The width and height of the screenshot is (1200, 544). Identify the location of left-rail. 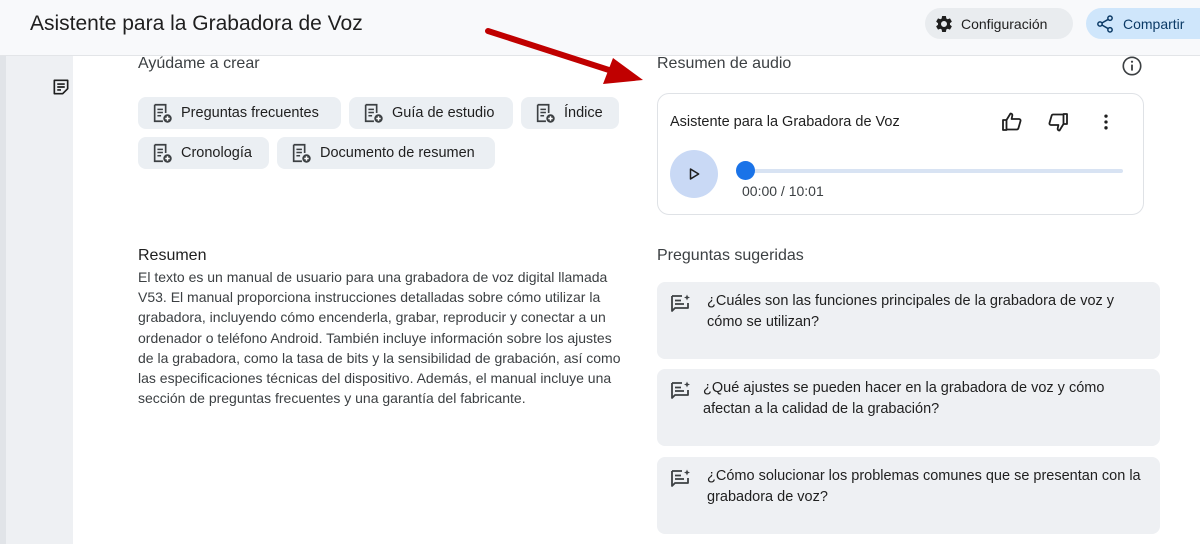
(36, 300).